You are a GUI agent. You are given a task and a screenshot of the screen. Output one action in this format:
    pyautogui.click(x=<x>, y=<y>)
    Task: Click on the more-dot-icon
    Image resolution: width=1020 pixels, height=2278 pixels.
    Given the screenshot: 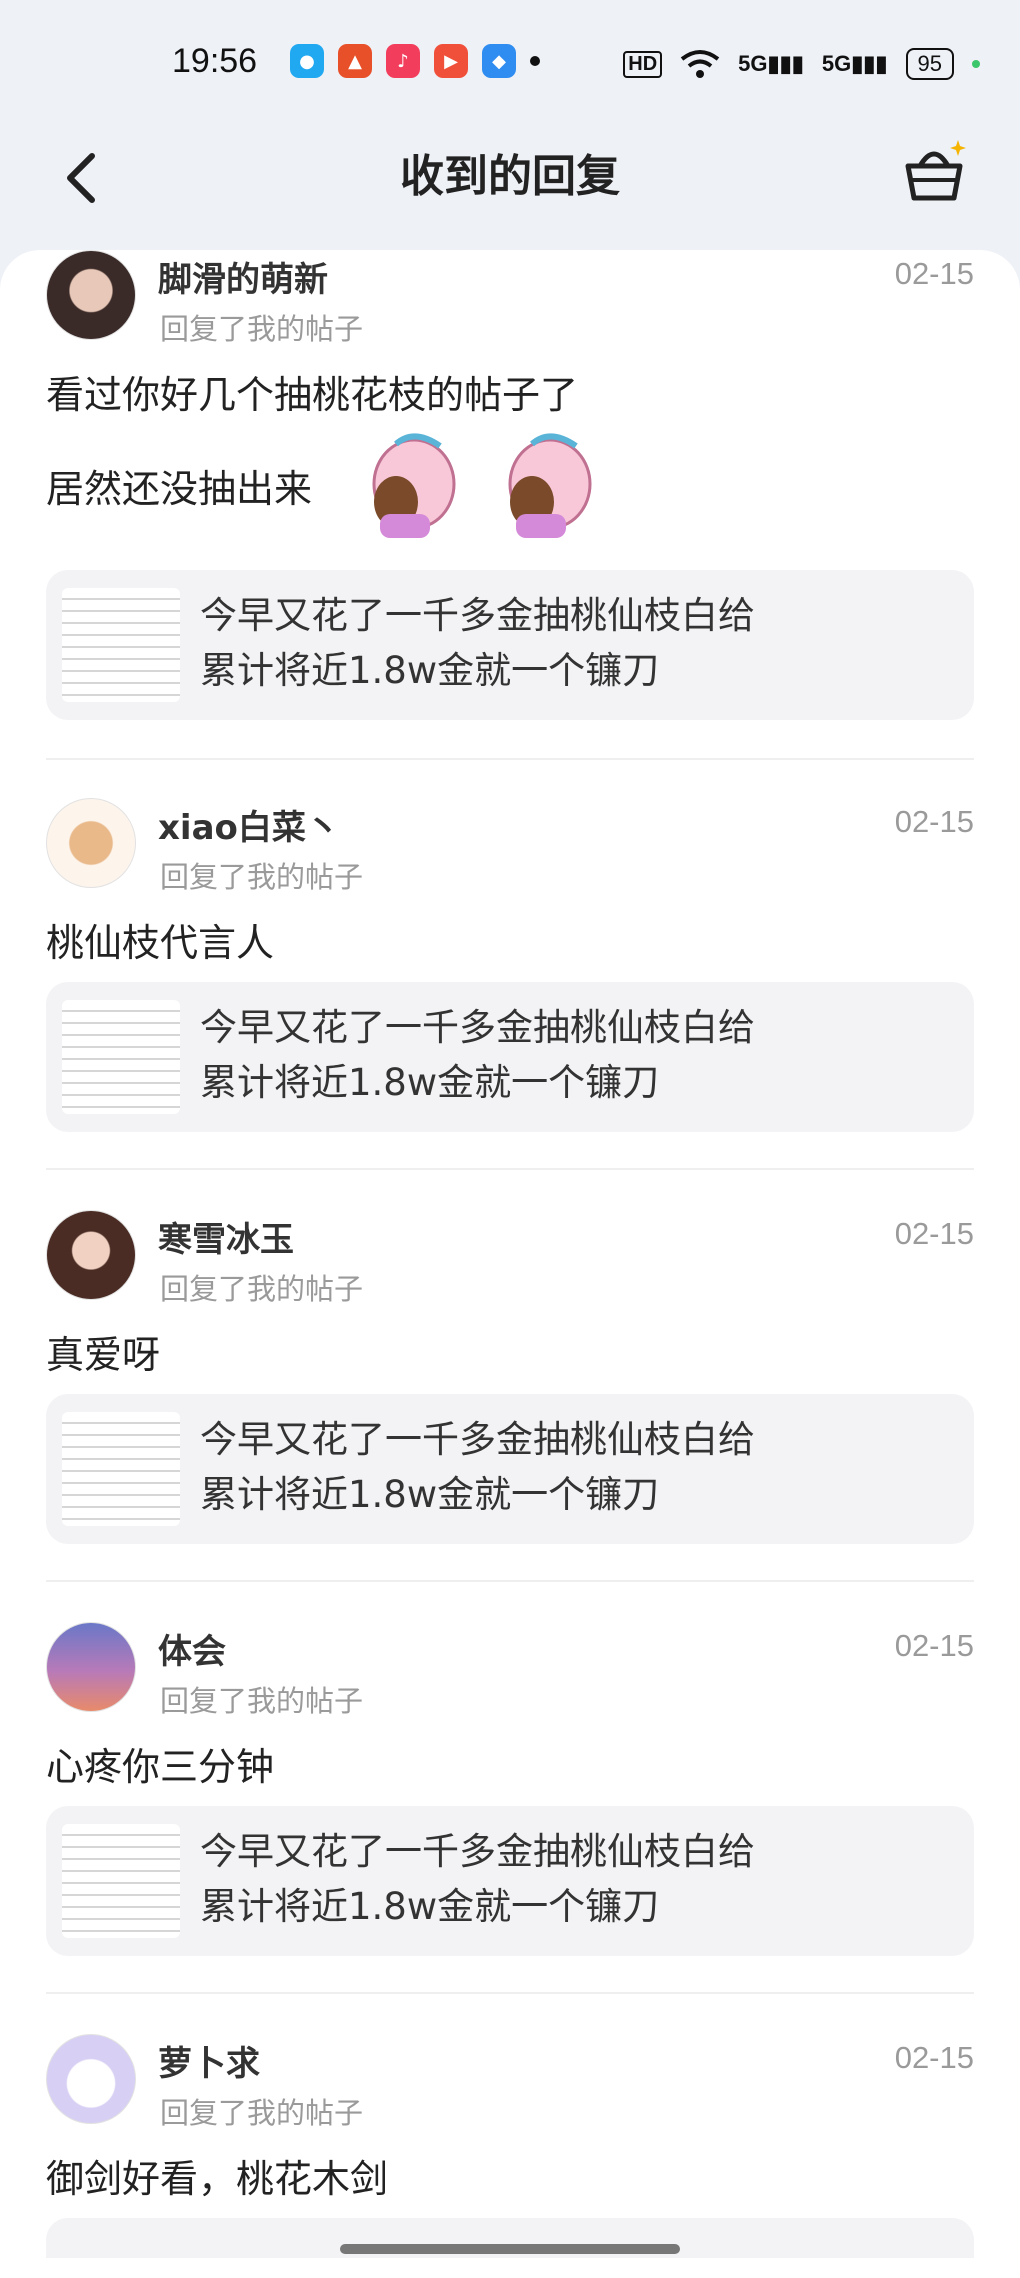 What is the action you would take?
    pyautogui.click(x=535, y=61)
    